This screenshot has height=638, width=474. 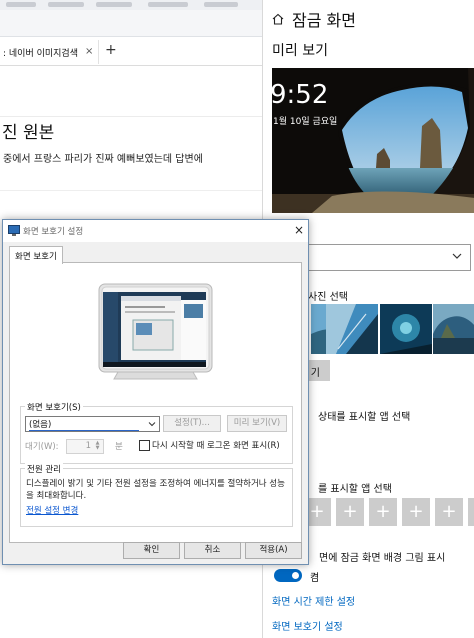 I want to click on desktop-thumbnail, so click(x=154, y=329).